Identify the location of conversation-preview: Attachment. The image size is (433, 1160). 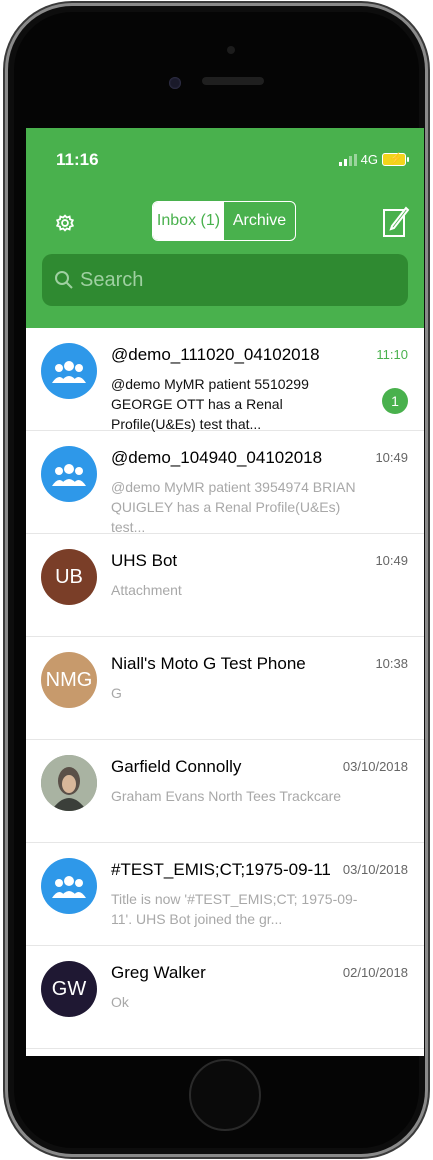
(146, 590).